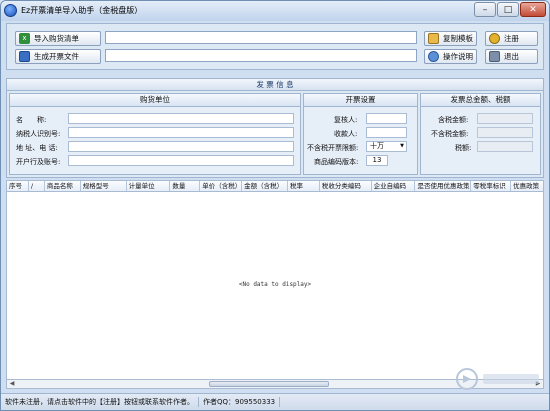 This screenshot has height=411, width=550. What do you see at coordinates (377, 160) in the screenshot?
I see `code-version-input: 13` at bounding box center [377, 160].